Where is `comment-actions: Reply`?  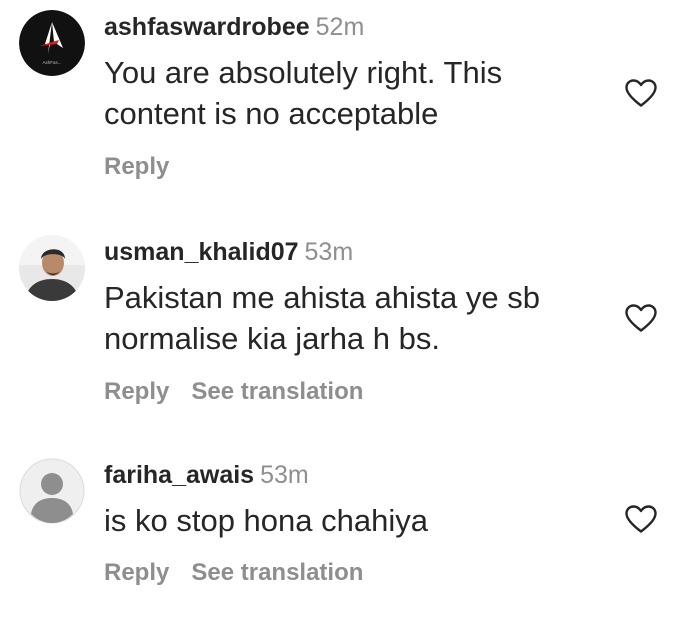
comment-actions: Reply is located at coordinates (147, 167).